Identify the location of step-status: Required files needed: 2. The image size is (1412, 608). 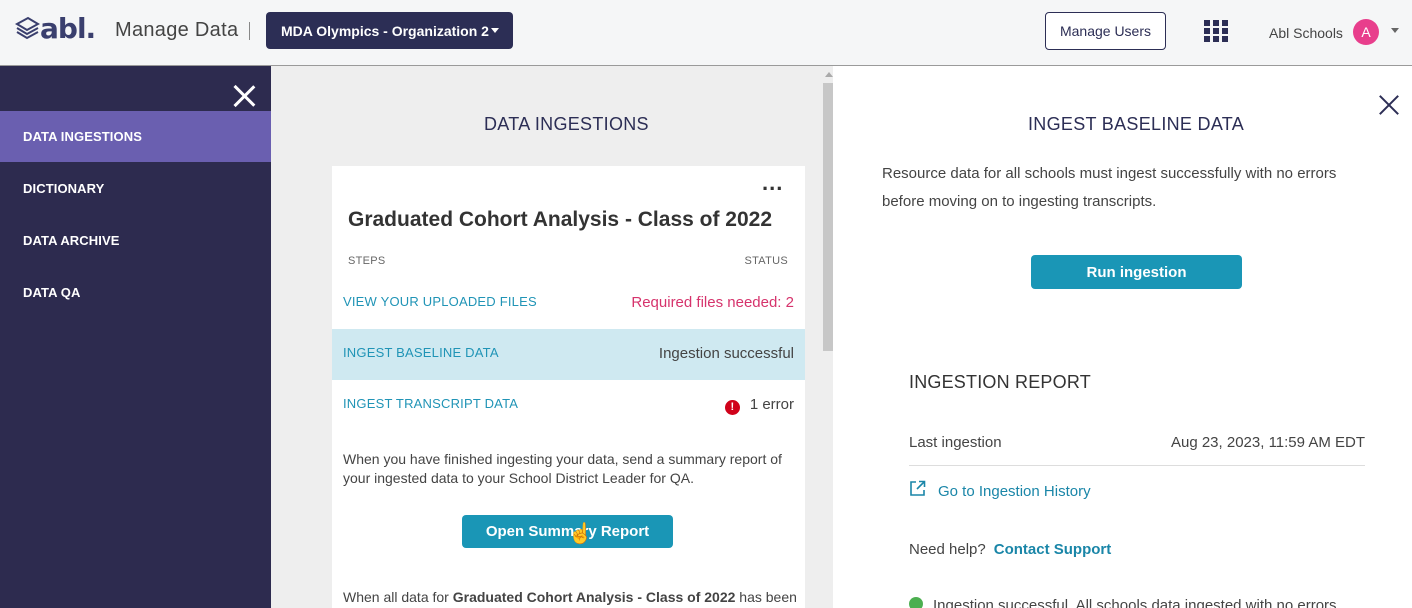
(712, 302).